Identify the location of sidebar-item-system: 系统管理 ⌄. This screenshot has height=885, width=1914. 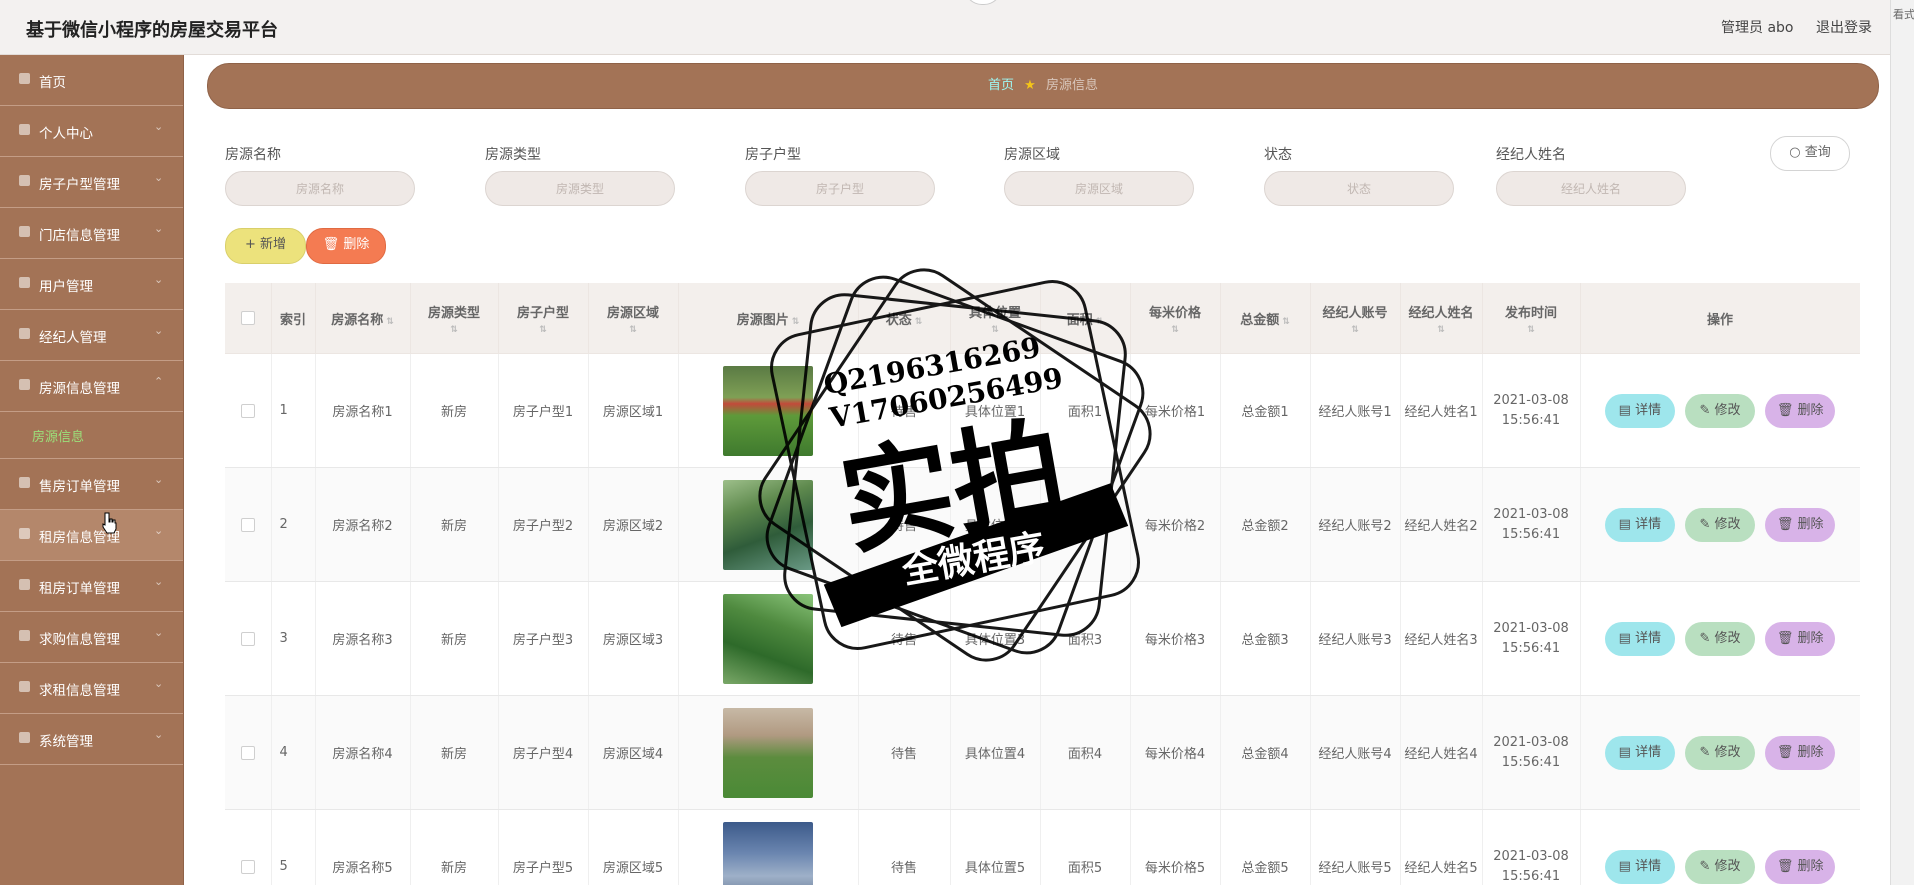
(91, 739).